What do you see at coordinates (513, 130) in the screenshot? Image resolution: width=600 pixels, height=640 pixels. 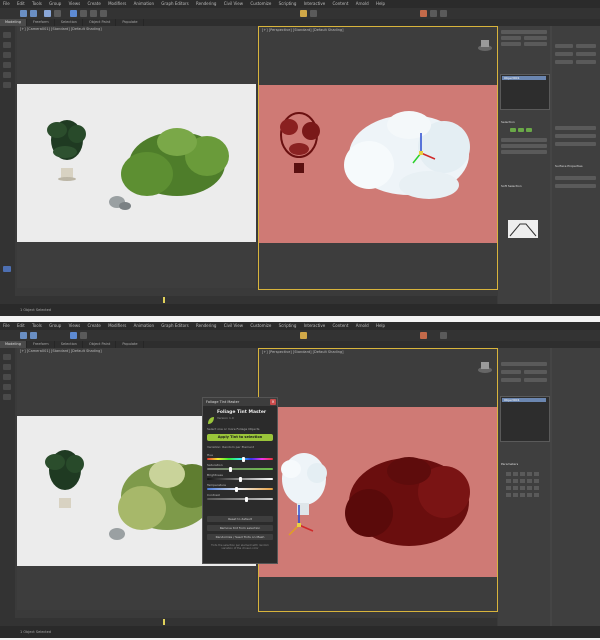 I see `vertex-icon` at bounding box center [513, 130].